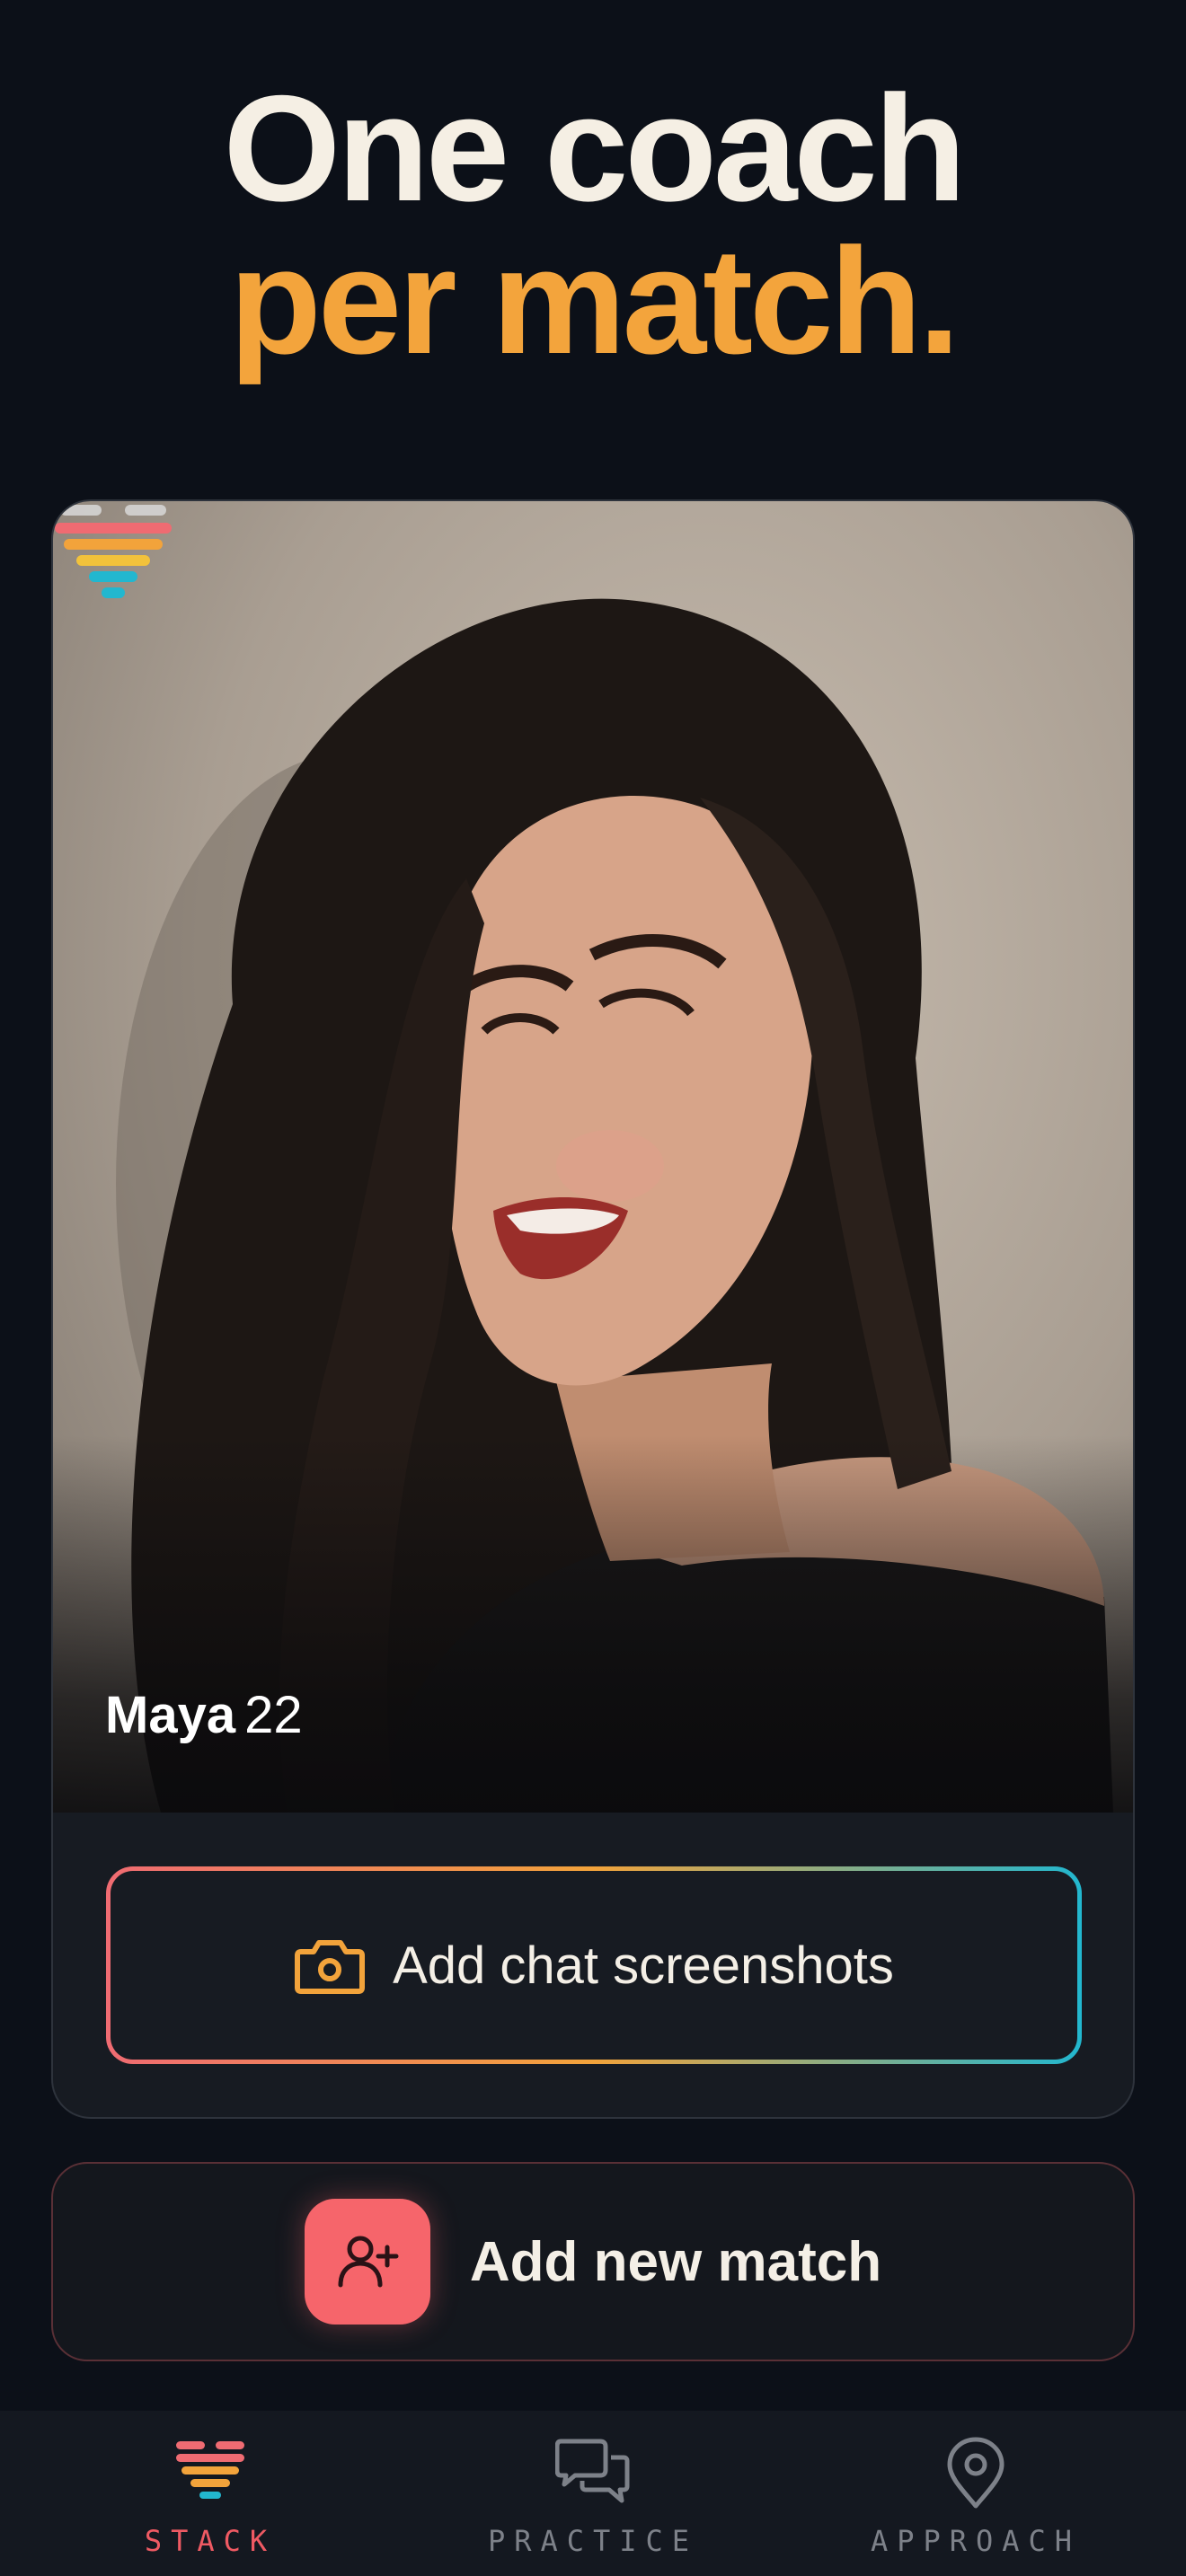 This screenshot has height=2576, width=1186. Describe the element at coordinates (976, 2473) in the screenshot. I see `location-pin-icon` at that location.